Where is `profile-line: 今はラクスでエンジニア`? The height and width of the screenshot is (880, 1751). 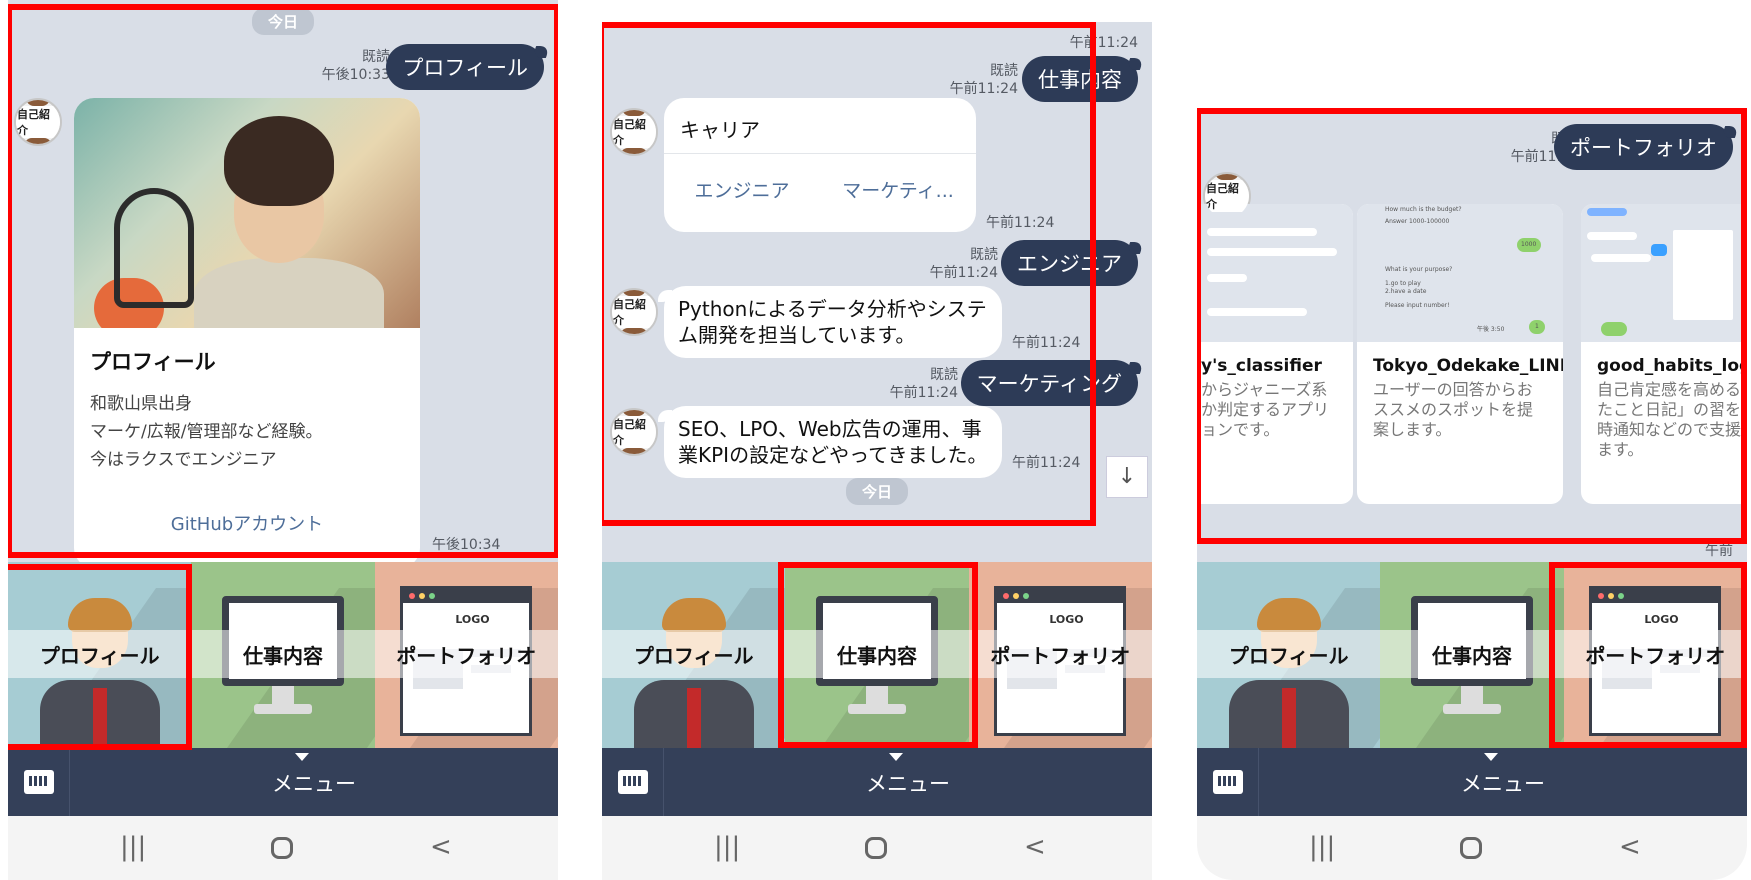 profile-line: 今はラクスでエンジニア is located at coordinates (183, 460).